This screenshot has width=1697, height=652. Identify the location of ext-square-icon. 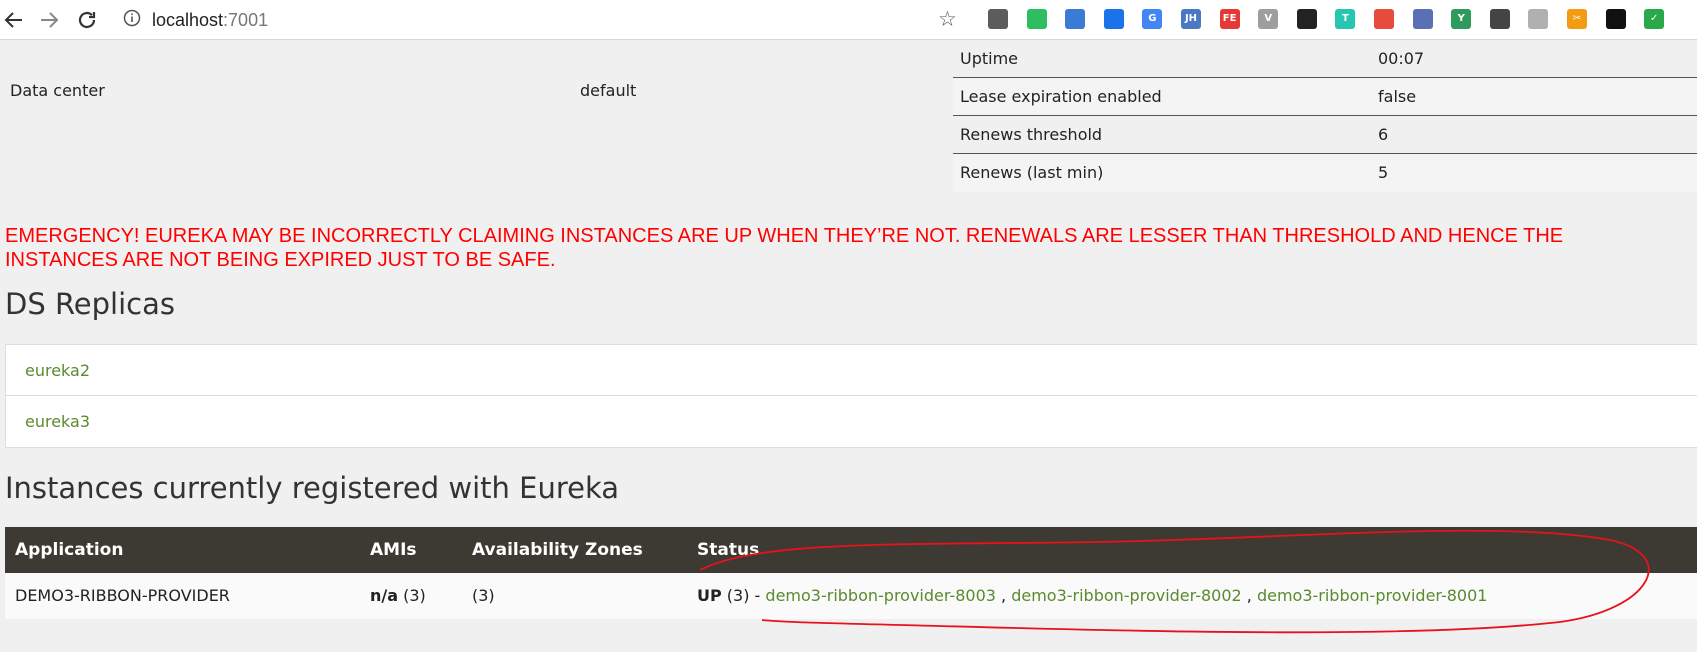
(1615, 19).